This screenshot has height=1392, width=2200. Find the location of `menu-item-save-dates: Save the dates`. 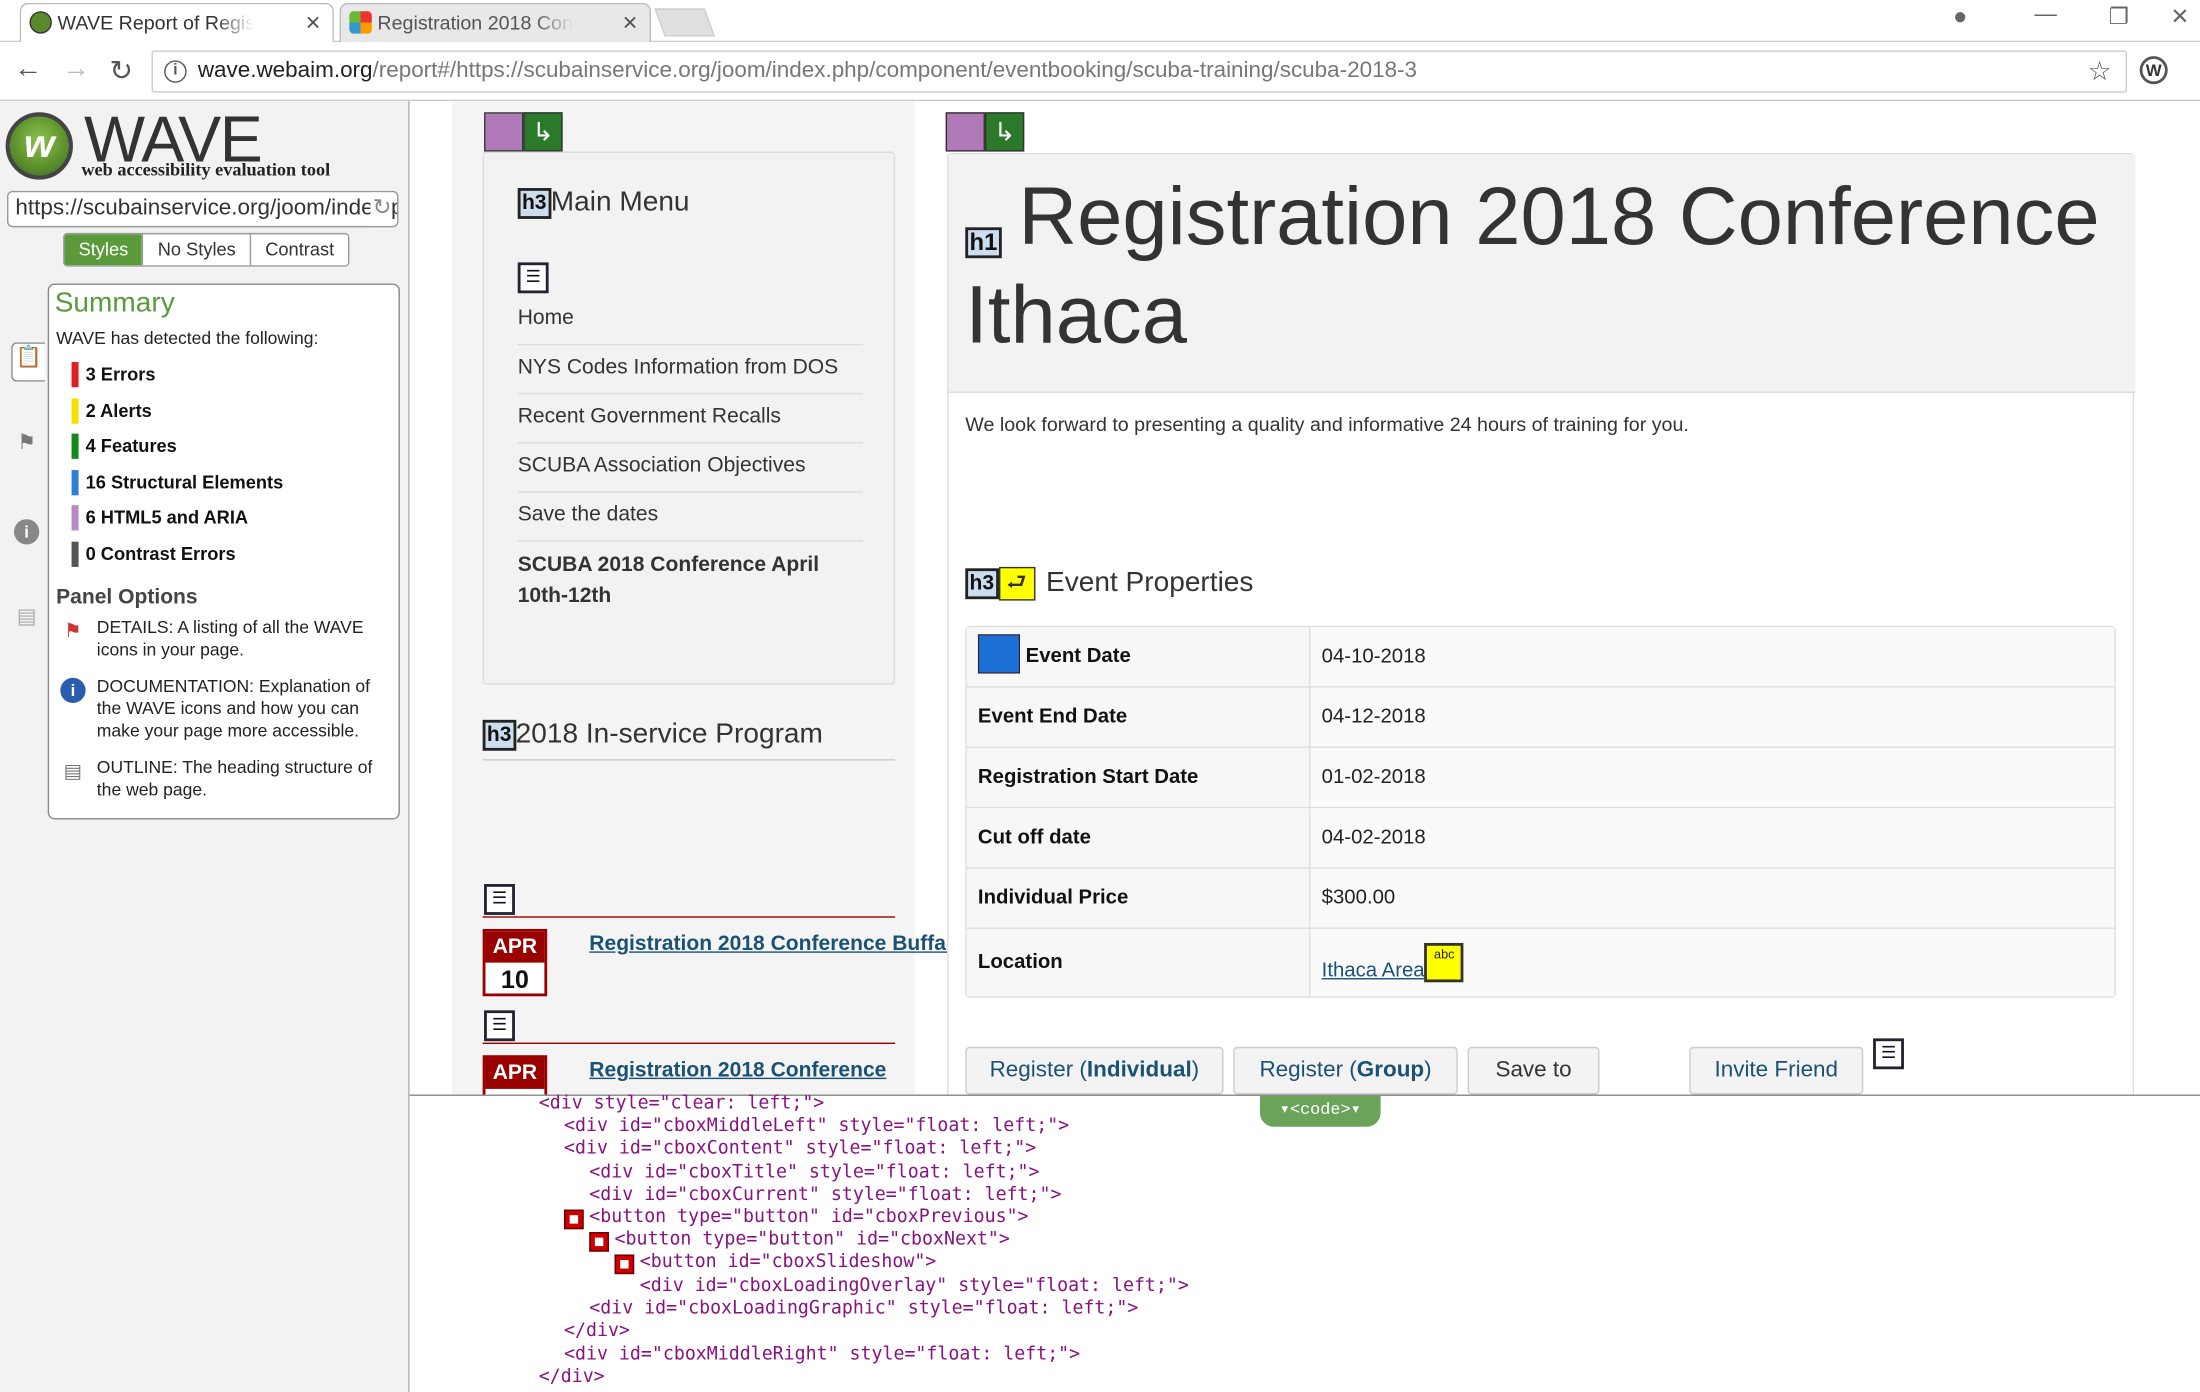

menu-item-save-dates: Save the dates is located at coordinates (690, 517).